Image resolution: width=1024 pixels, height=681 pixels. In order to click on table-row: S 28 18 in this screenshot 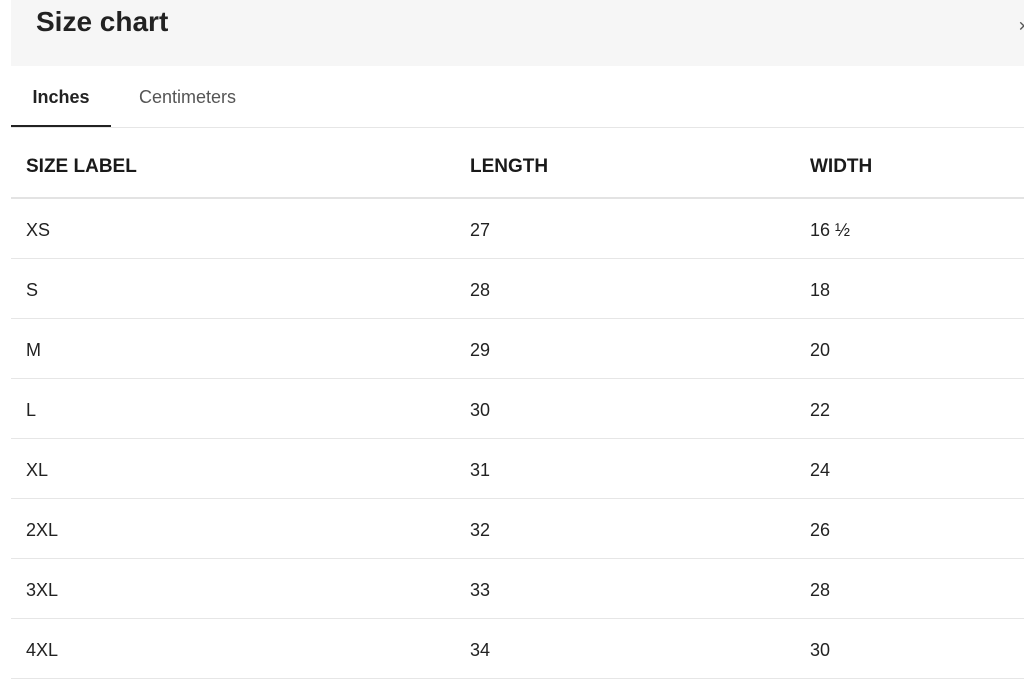, I will do `click(517, 289)`.